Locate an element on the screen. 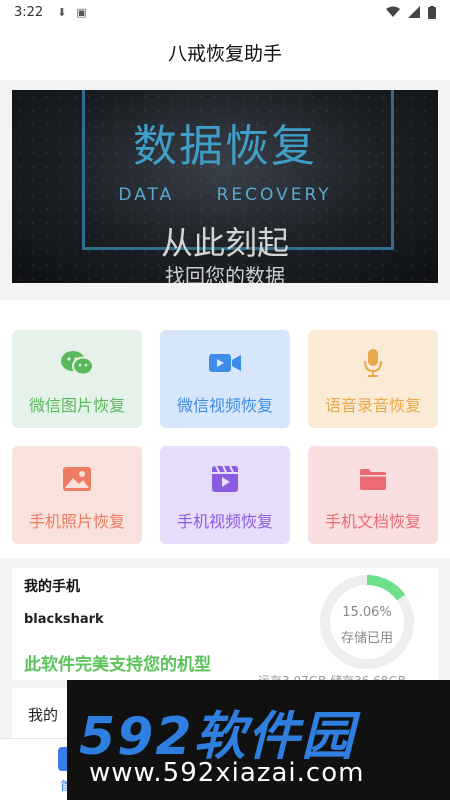 This screenshot has height=800, width=450. photo-icon is located at coordinates (77, 479).